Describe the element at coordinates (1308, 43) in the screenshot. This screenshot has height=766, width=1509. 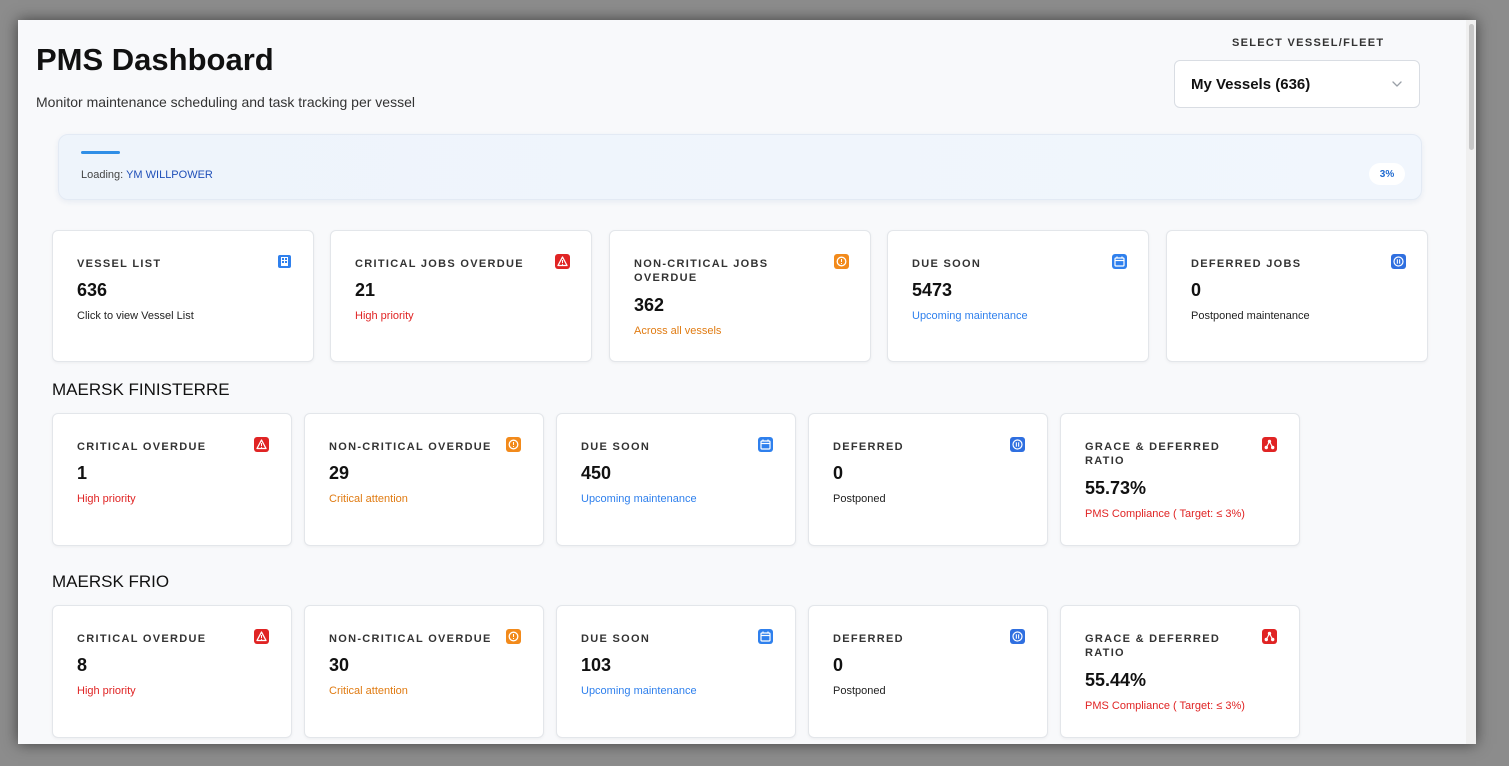
I see `vessel-select-label: SELECT VESSEL/FLEET` at that location.